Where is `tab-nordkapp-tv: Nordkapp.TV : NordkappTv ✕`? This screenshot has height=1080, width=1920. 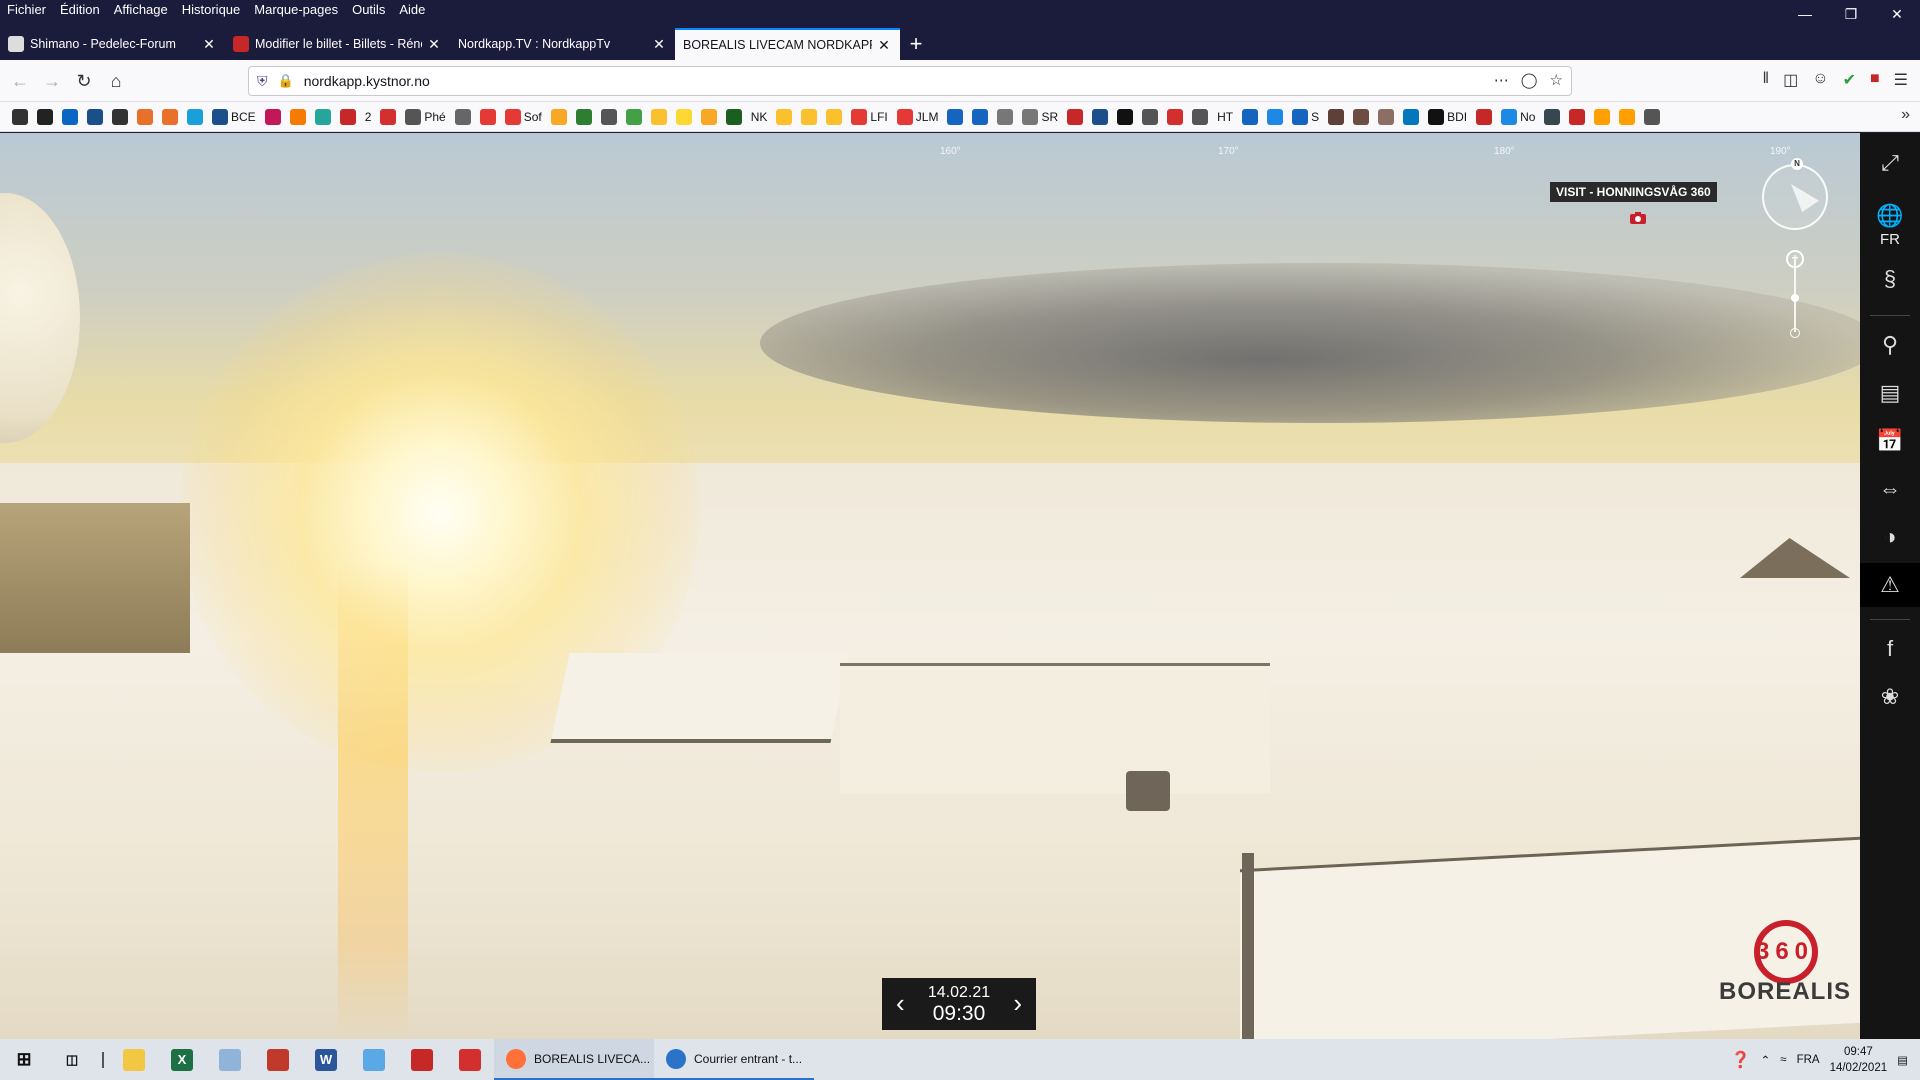 tab-nordkapp-tv: Nordkapp.TV : NordkappTv ✕ is located at coordinates (562, 44).